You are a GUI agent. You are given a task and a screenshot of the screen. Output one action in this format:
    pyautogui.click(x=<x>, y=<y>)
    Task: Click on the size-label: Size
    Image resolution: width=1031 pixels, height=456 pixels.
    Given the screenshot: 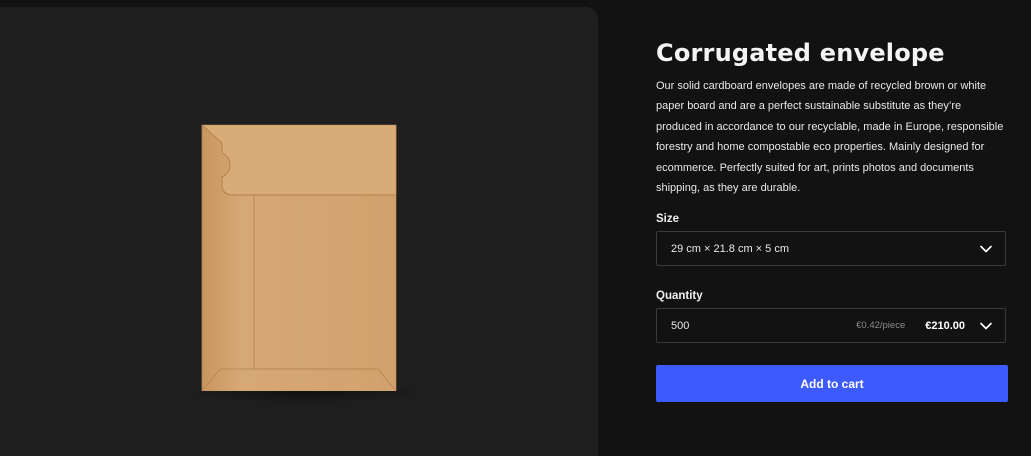 What is the action you would take?
    pyautogui.click(x=668, y=219)
    